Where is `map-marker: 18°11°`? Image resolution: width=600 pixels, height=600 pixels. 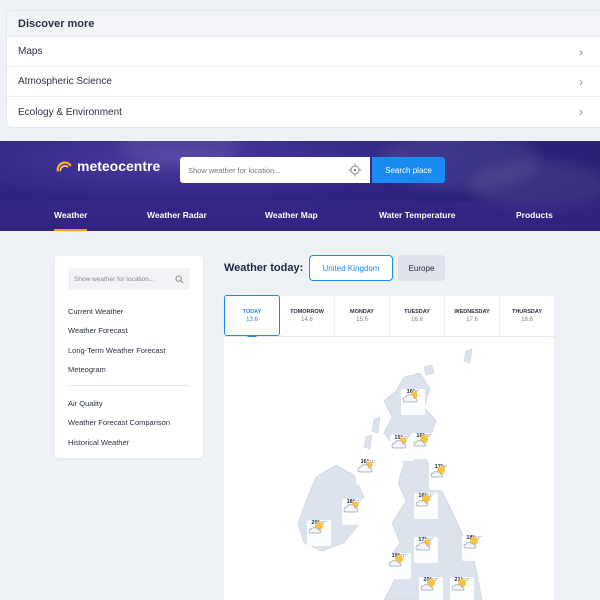 map-marker: 18°11° is located at coordinates (354, 512).